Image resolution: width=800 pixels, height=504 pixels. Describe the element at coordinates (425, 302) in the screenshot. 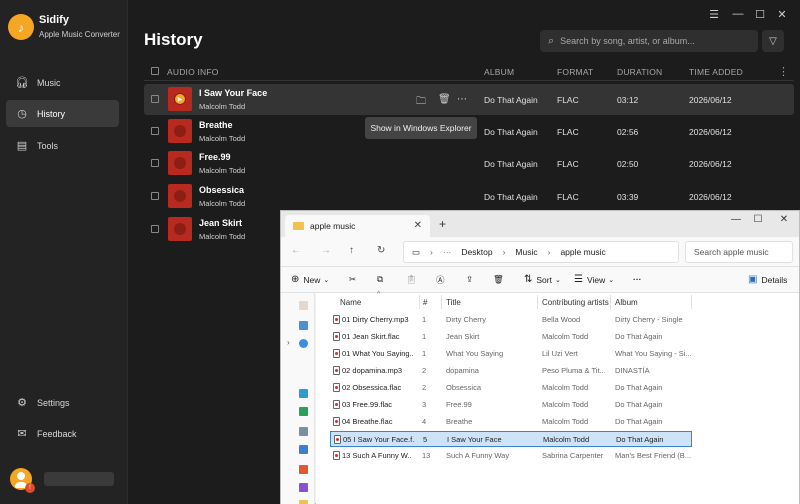

I see `column-number: #` at that location.